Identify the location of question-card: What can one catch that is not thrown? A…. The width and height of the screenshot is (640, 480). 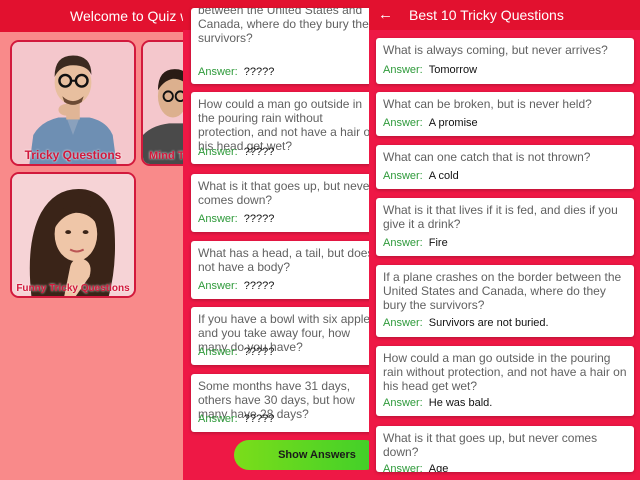
(505, 167).